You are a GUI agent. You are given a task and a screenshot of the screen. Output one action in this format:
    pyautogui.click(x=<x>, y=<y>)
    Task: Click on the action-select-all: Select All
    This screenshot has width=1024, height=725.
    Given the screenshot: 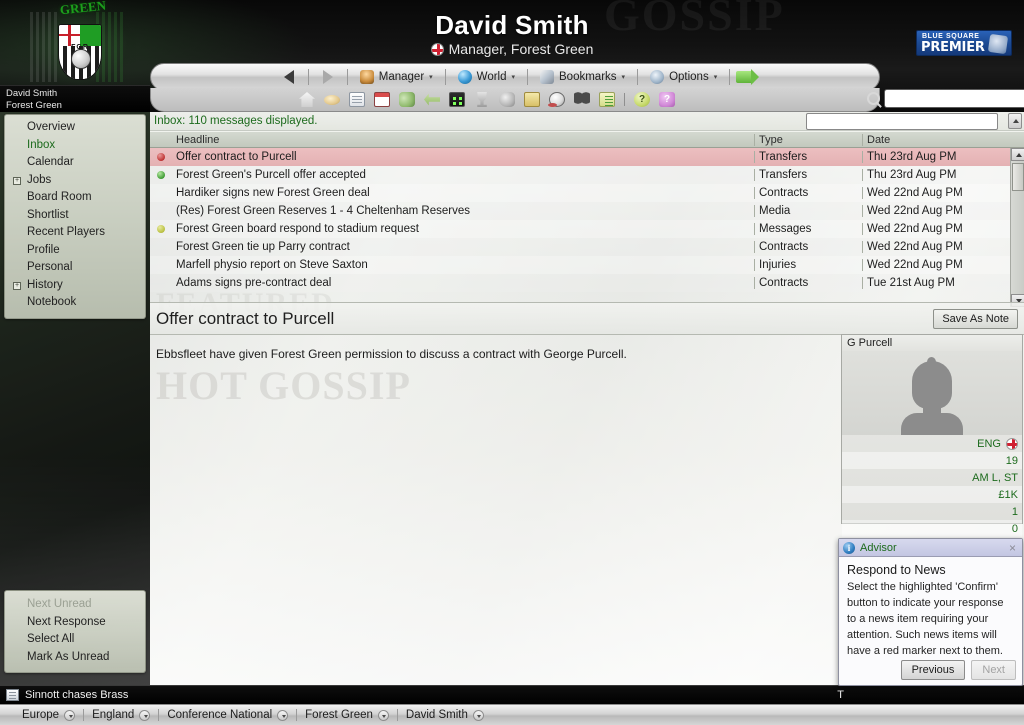 What is the action you would take?
    pyautogui.click(x=75, y=640)
    